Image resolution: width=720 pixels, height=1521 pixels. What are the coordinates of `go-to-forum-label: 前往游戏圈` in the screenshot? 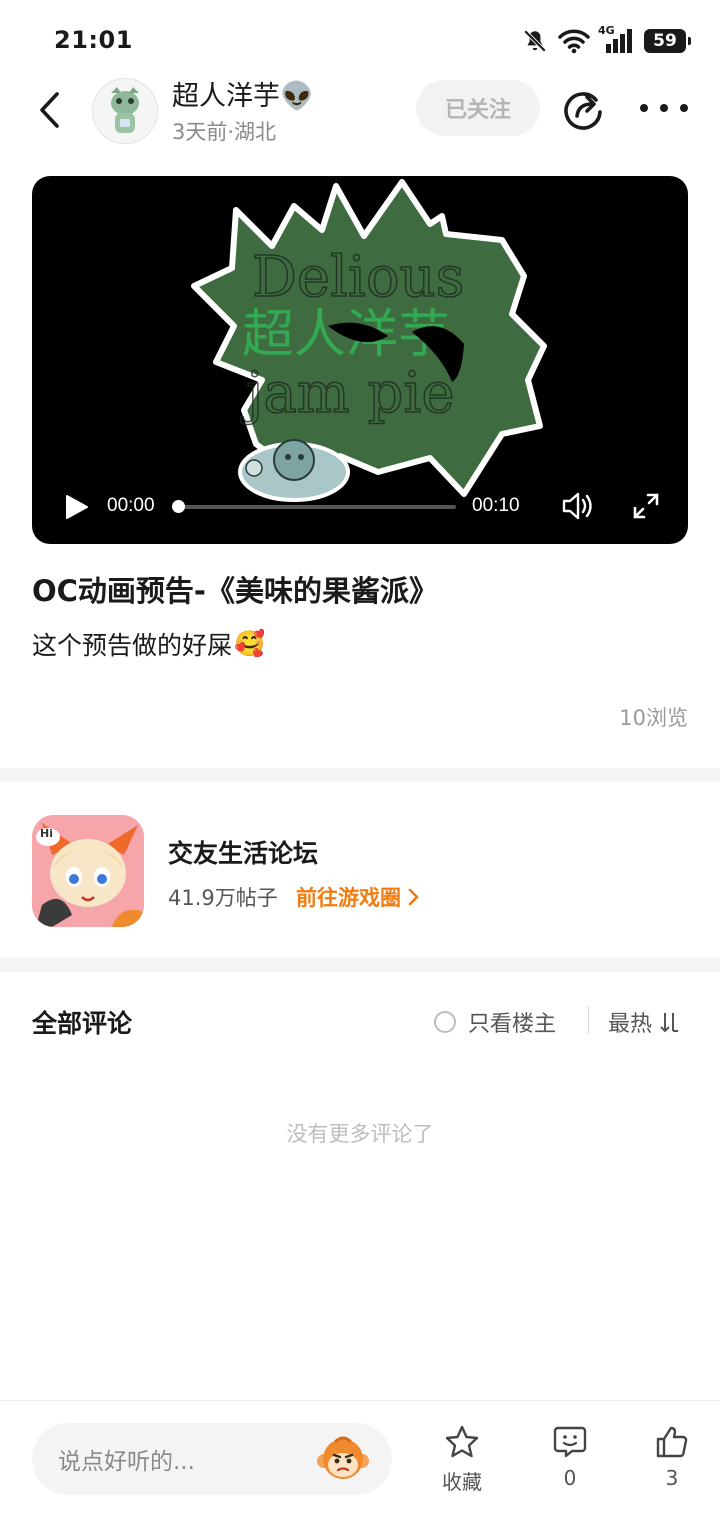 It's located at (348, 898).